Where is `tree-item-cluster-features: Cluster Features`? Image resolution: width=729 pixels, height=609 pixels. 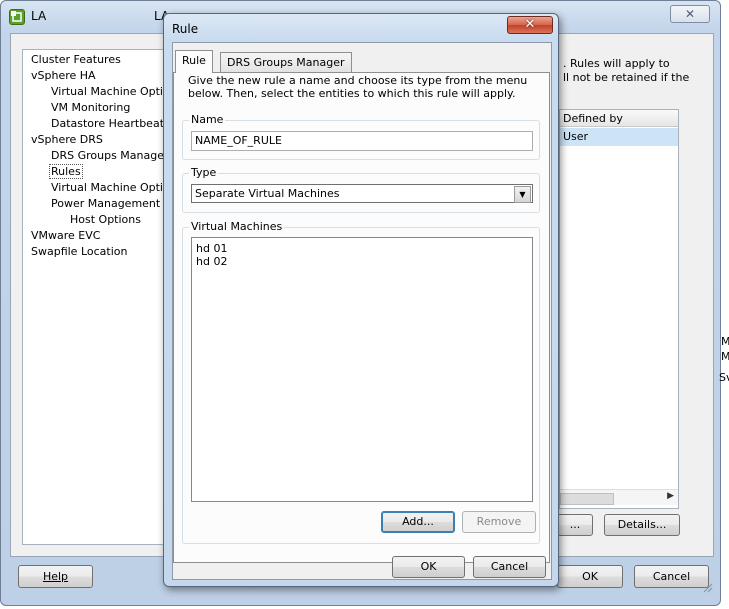 tree-item-cluster-features: Cluster Features is located at coordinates (76, 59).